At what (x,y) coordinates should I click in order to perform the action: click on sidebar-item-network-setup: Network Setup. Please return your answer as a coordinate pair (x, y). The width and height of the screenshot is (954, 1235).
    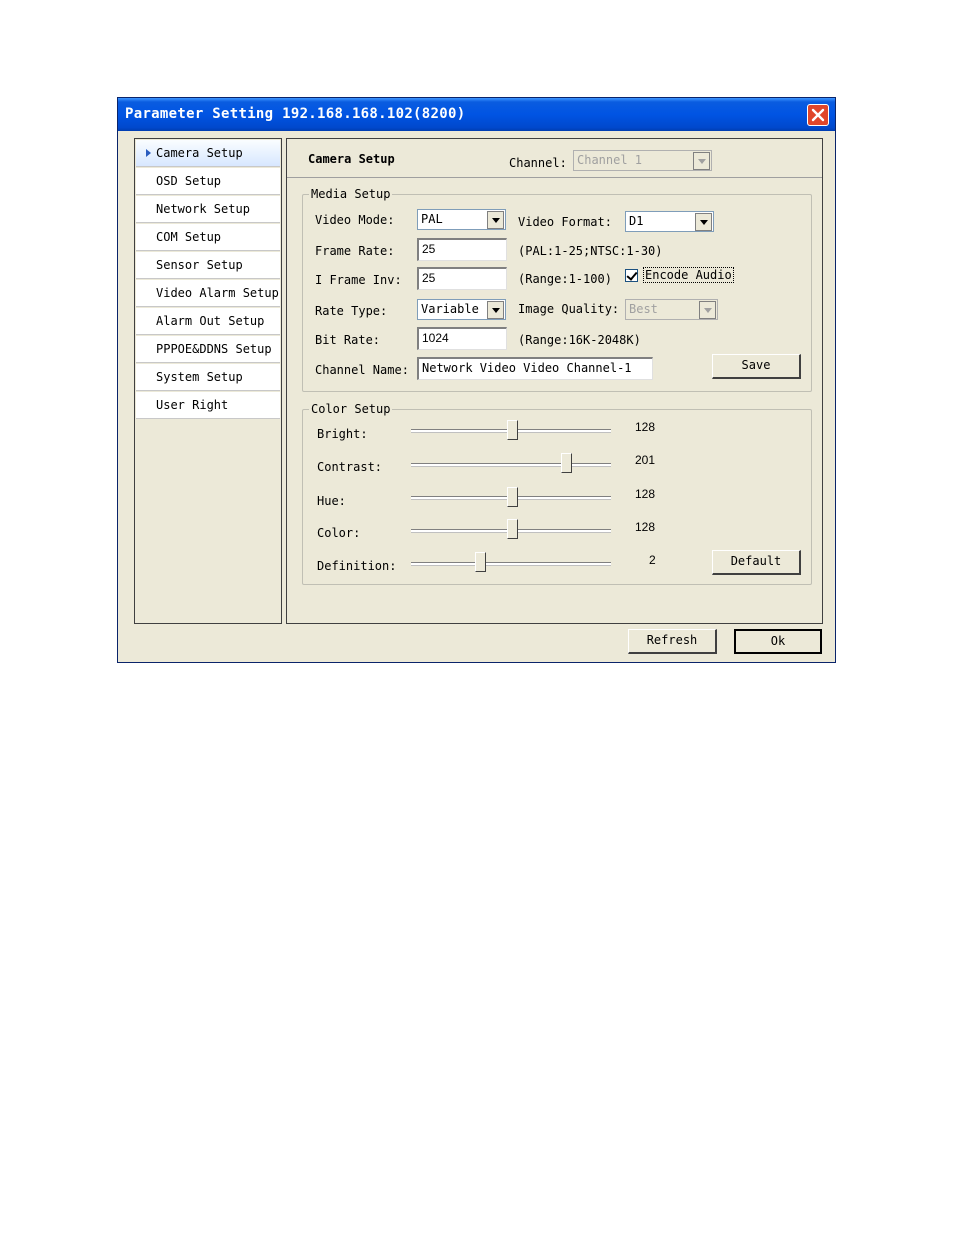
    Looking at the image, I should click on (208, 209).